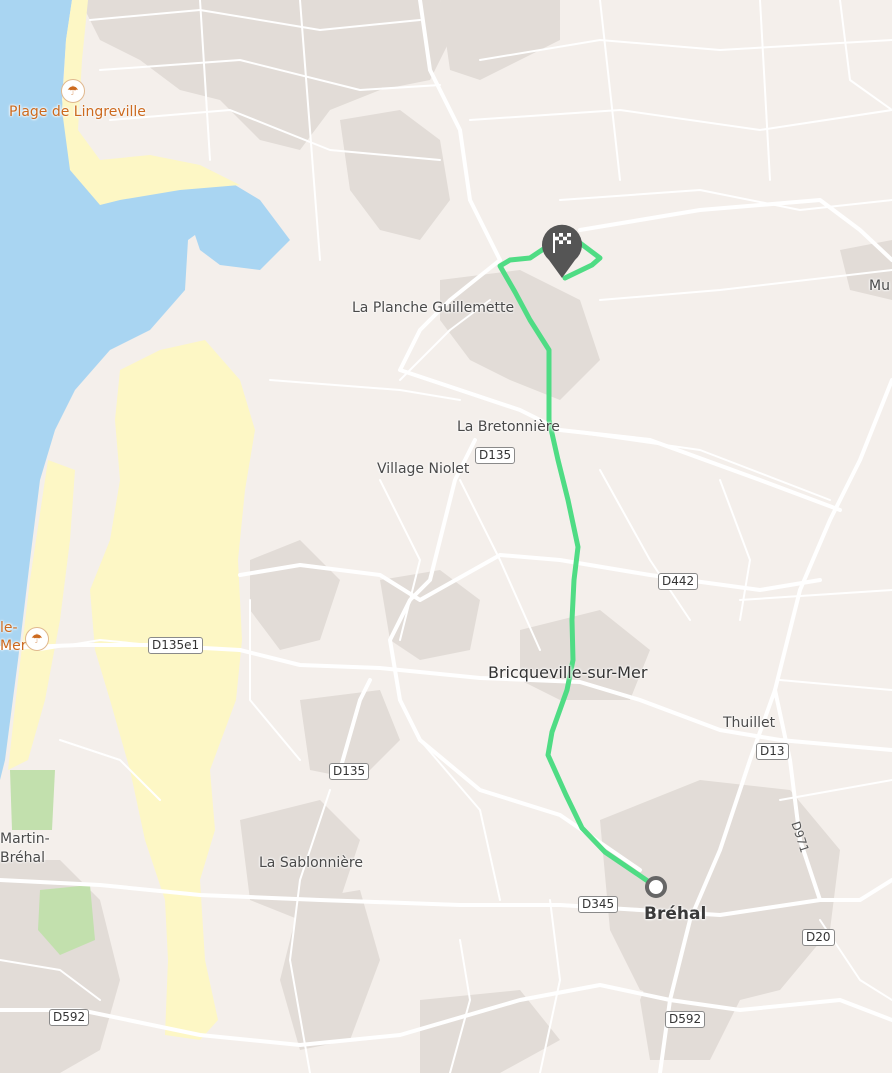 This screenshot has height=1073, width=892. What do you see at coordinates (678, 581) in the screenshot?
I see `road-shield-d442: D442` at bounding box center [678, 581].